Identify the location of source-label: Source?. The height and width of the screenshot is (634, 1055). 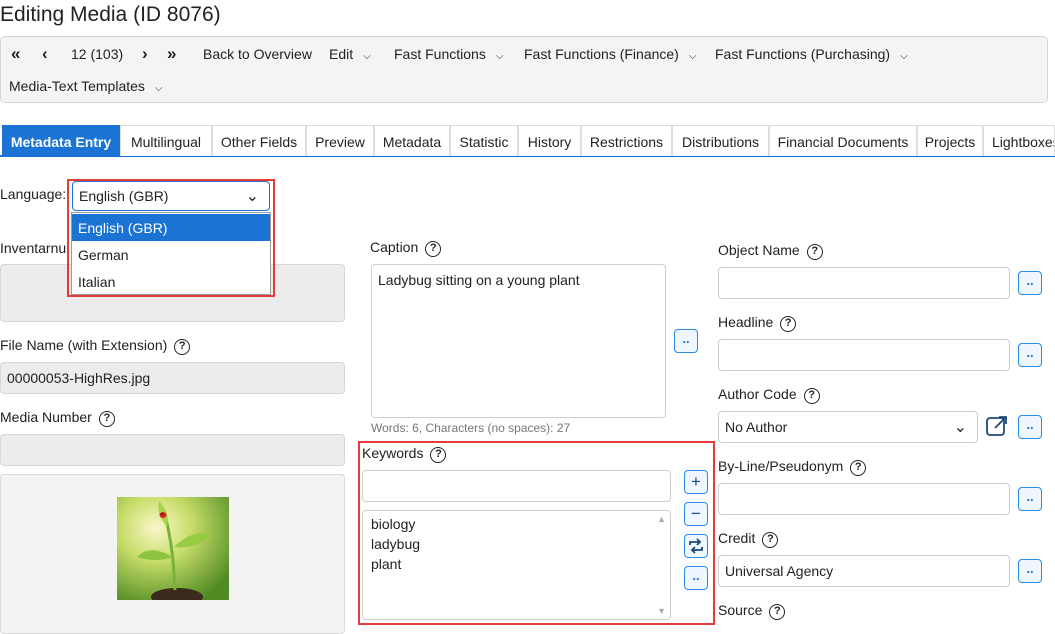
(752, 611).